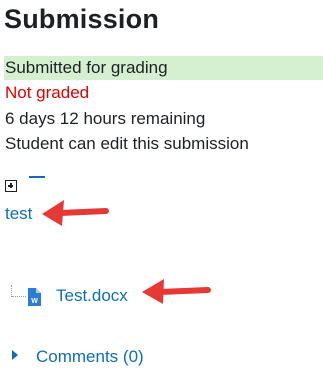 The height and width of the screenshot is (369, 323). I want to click on expand-plus-icon, so click(11, 186).